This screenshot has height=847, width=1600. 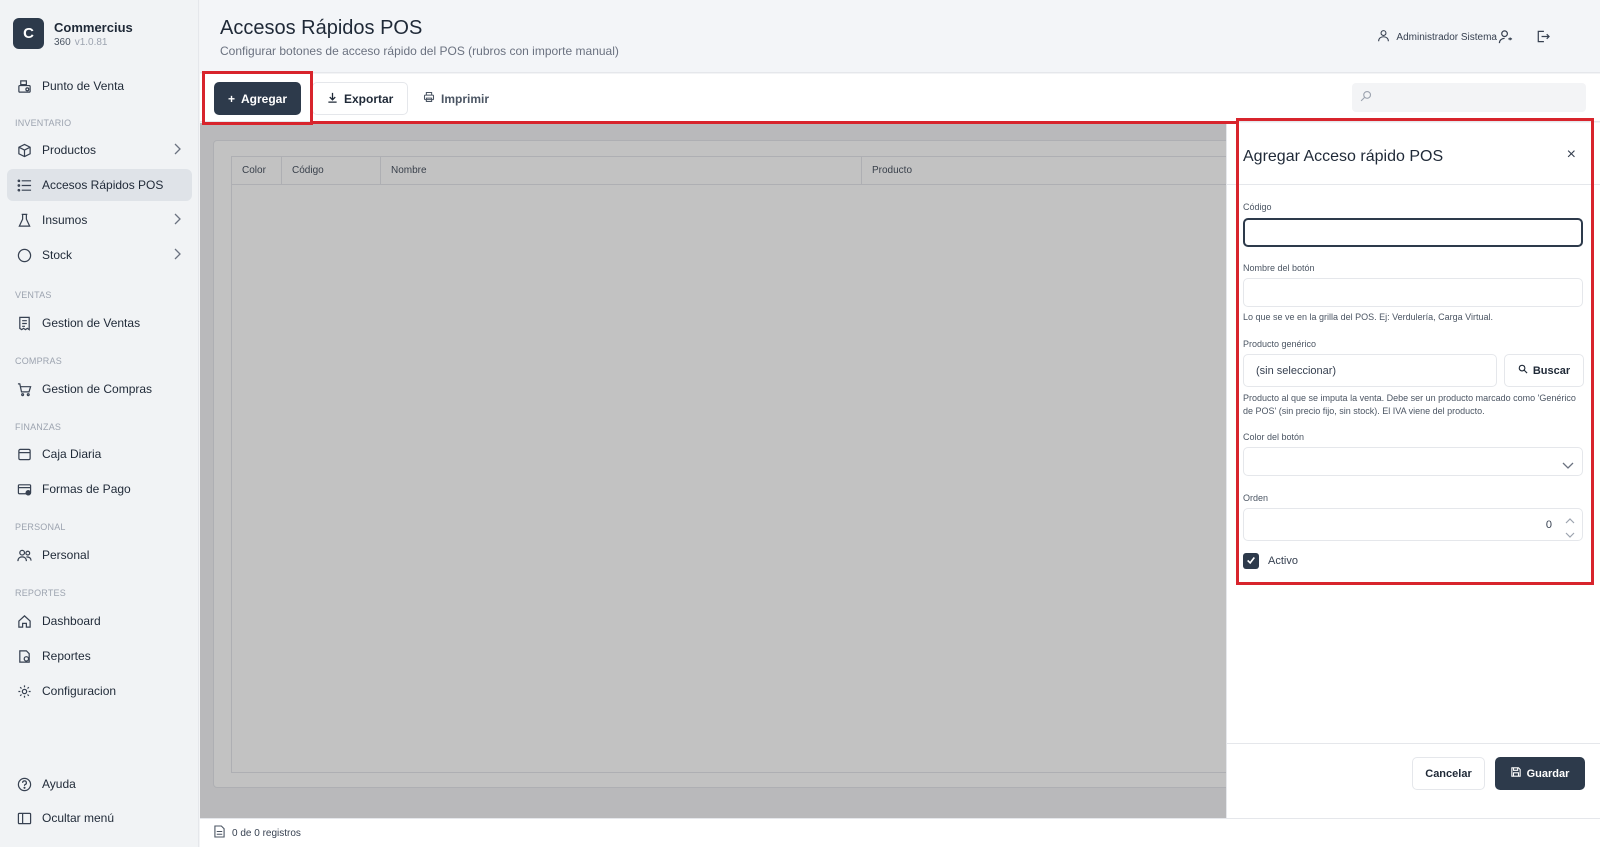 What do you see at coordinates (78, 818) in the screenshot?
I see `sidebar-item-label: Ocultar menú` at bounding box center [78, 818].